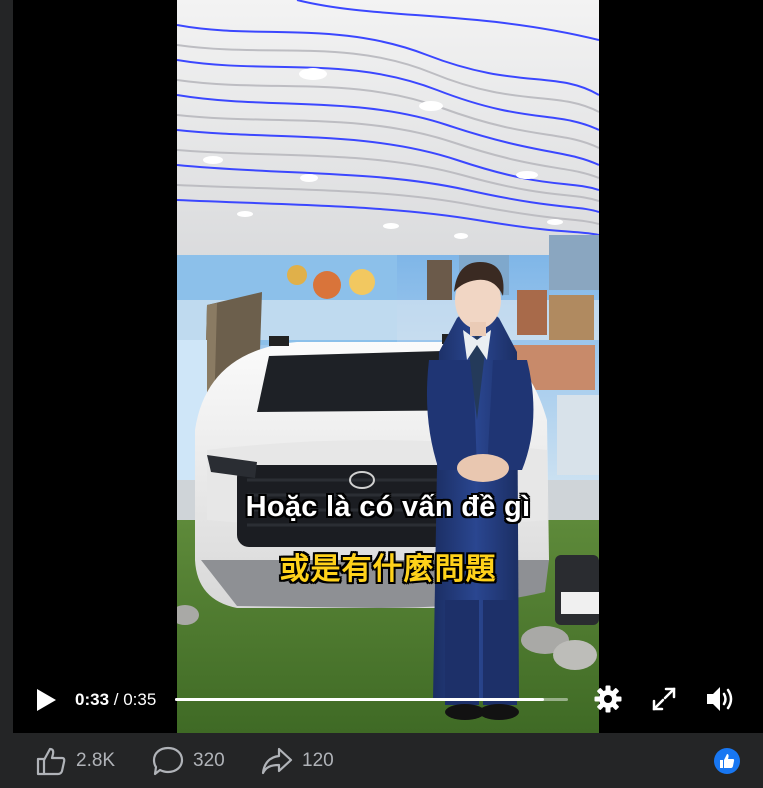  I want to click on thumbs-up-icon, so click(51, 761).